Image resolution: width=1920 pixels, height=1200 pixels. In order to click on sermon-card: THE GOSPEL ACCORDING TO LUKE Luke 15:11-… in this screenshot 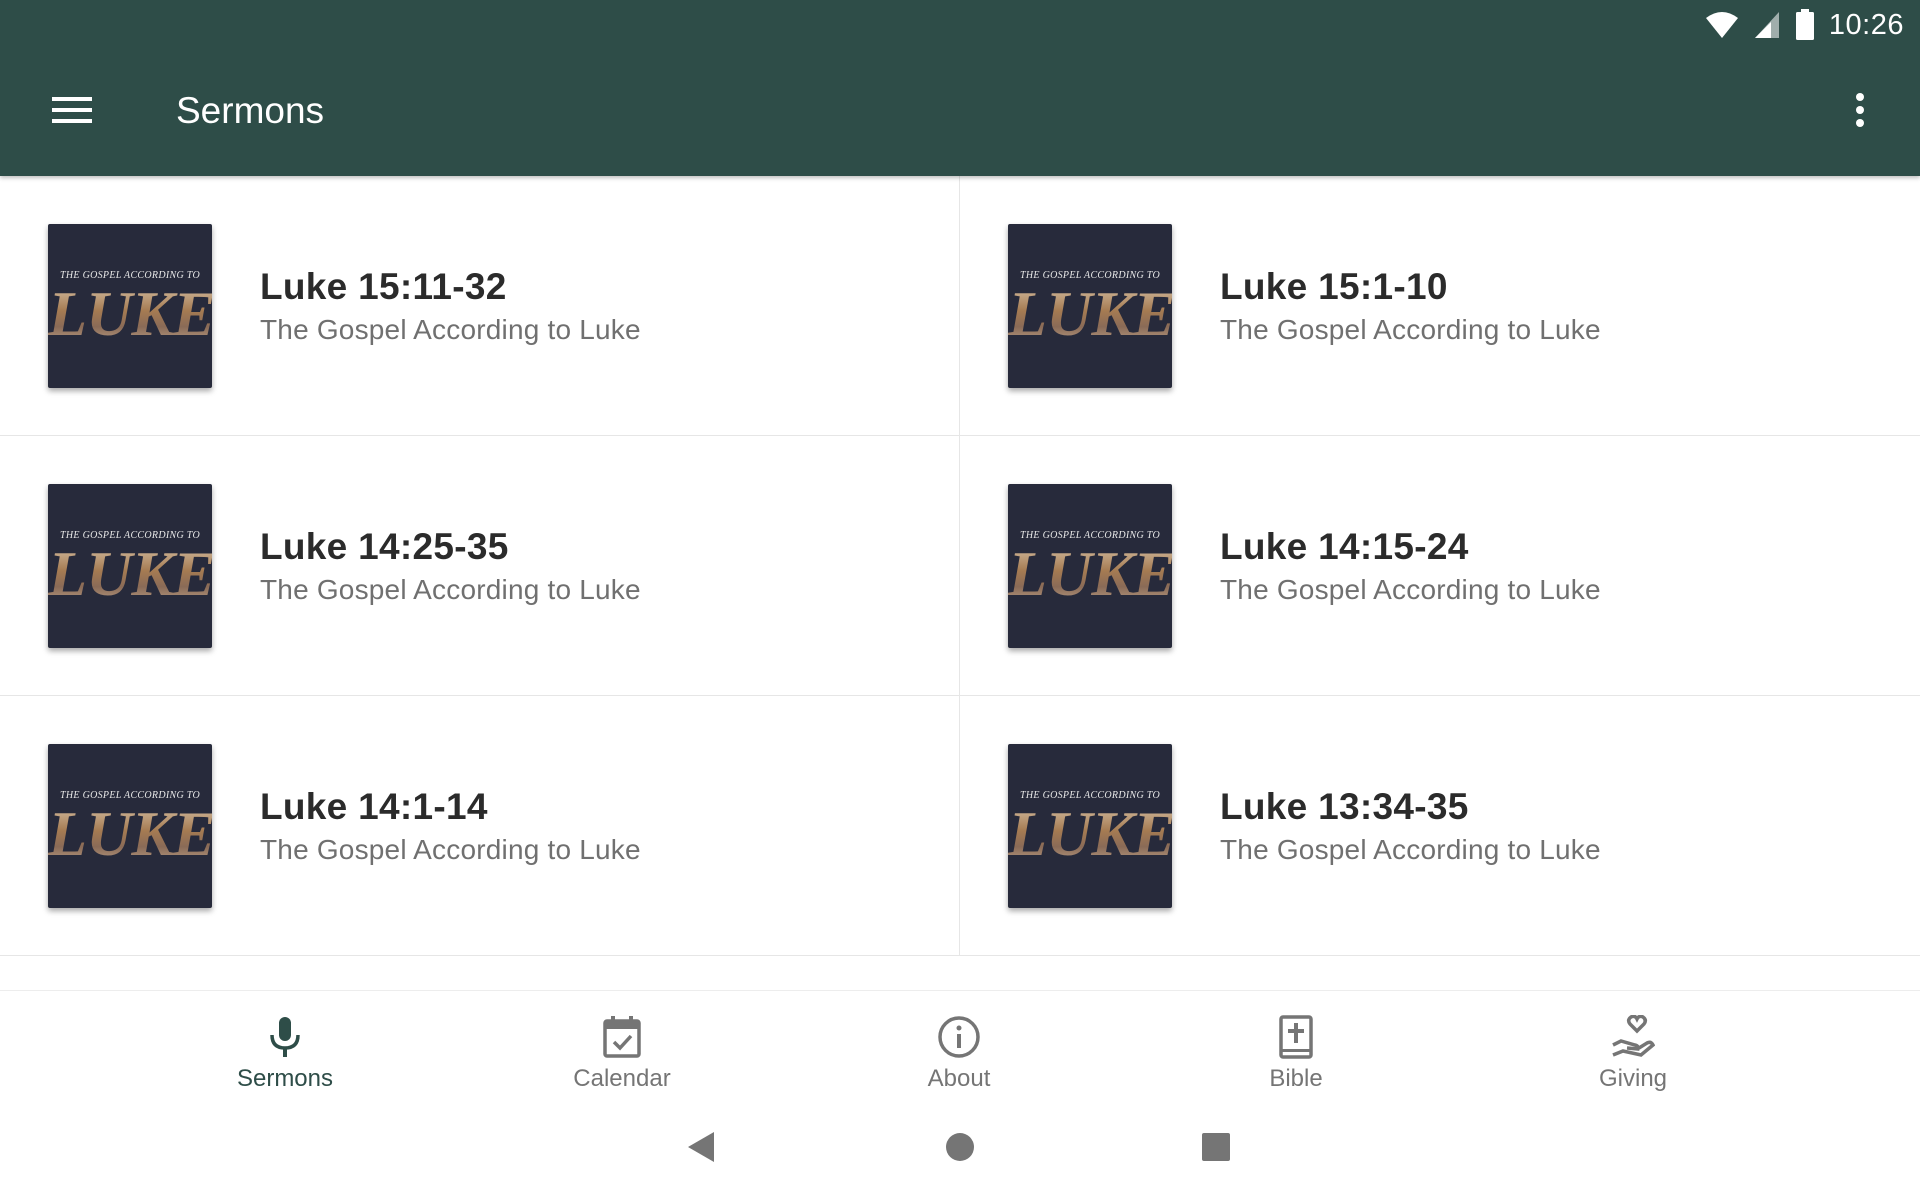, I will do `click(480, 306)`.